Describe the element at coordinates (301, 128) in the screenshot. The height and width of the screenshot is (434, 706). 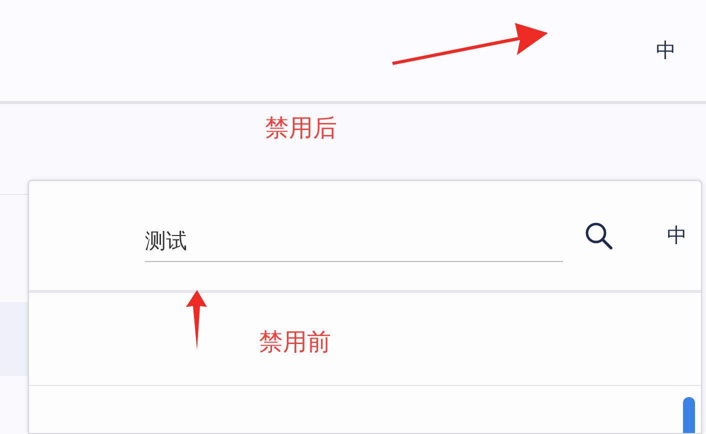
I see `annotation-caption: 禁用后` at that location.